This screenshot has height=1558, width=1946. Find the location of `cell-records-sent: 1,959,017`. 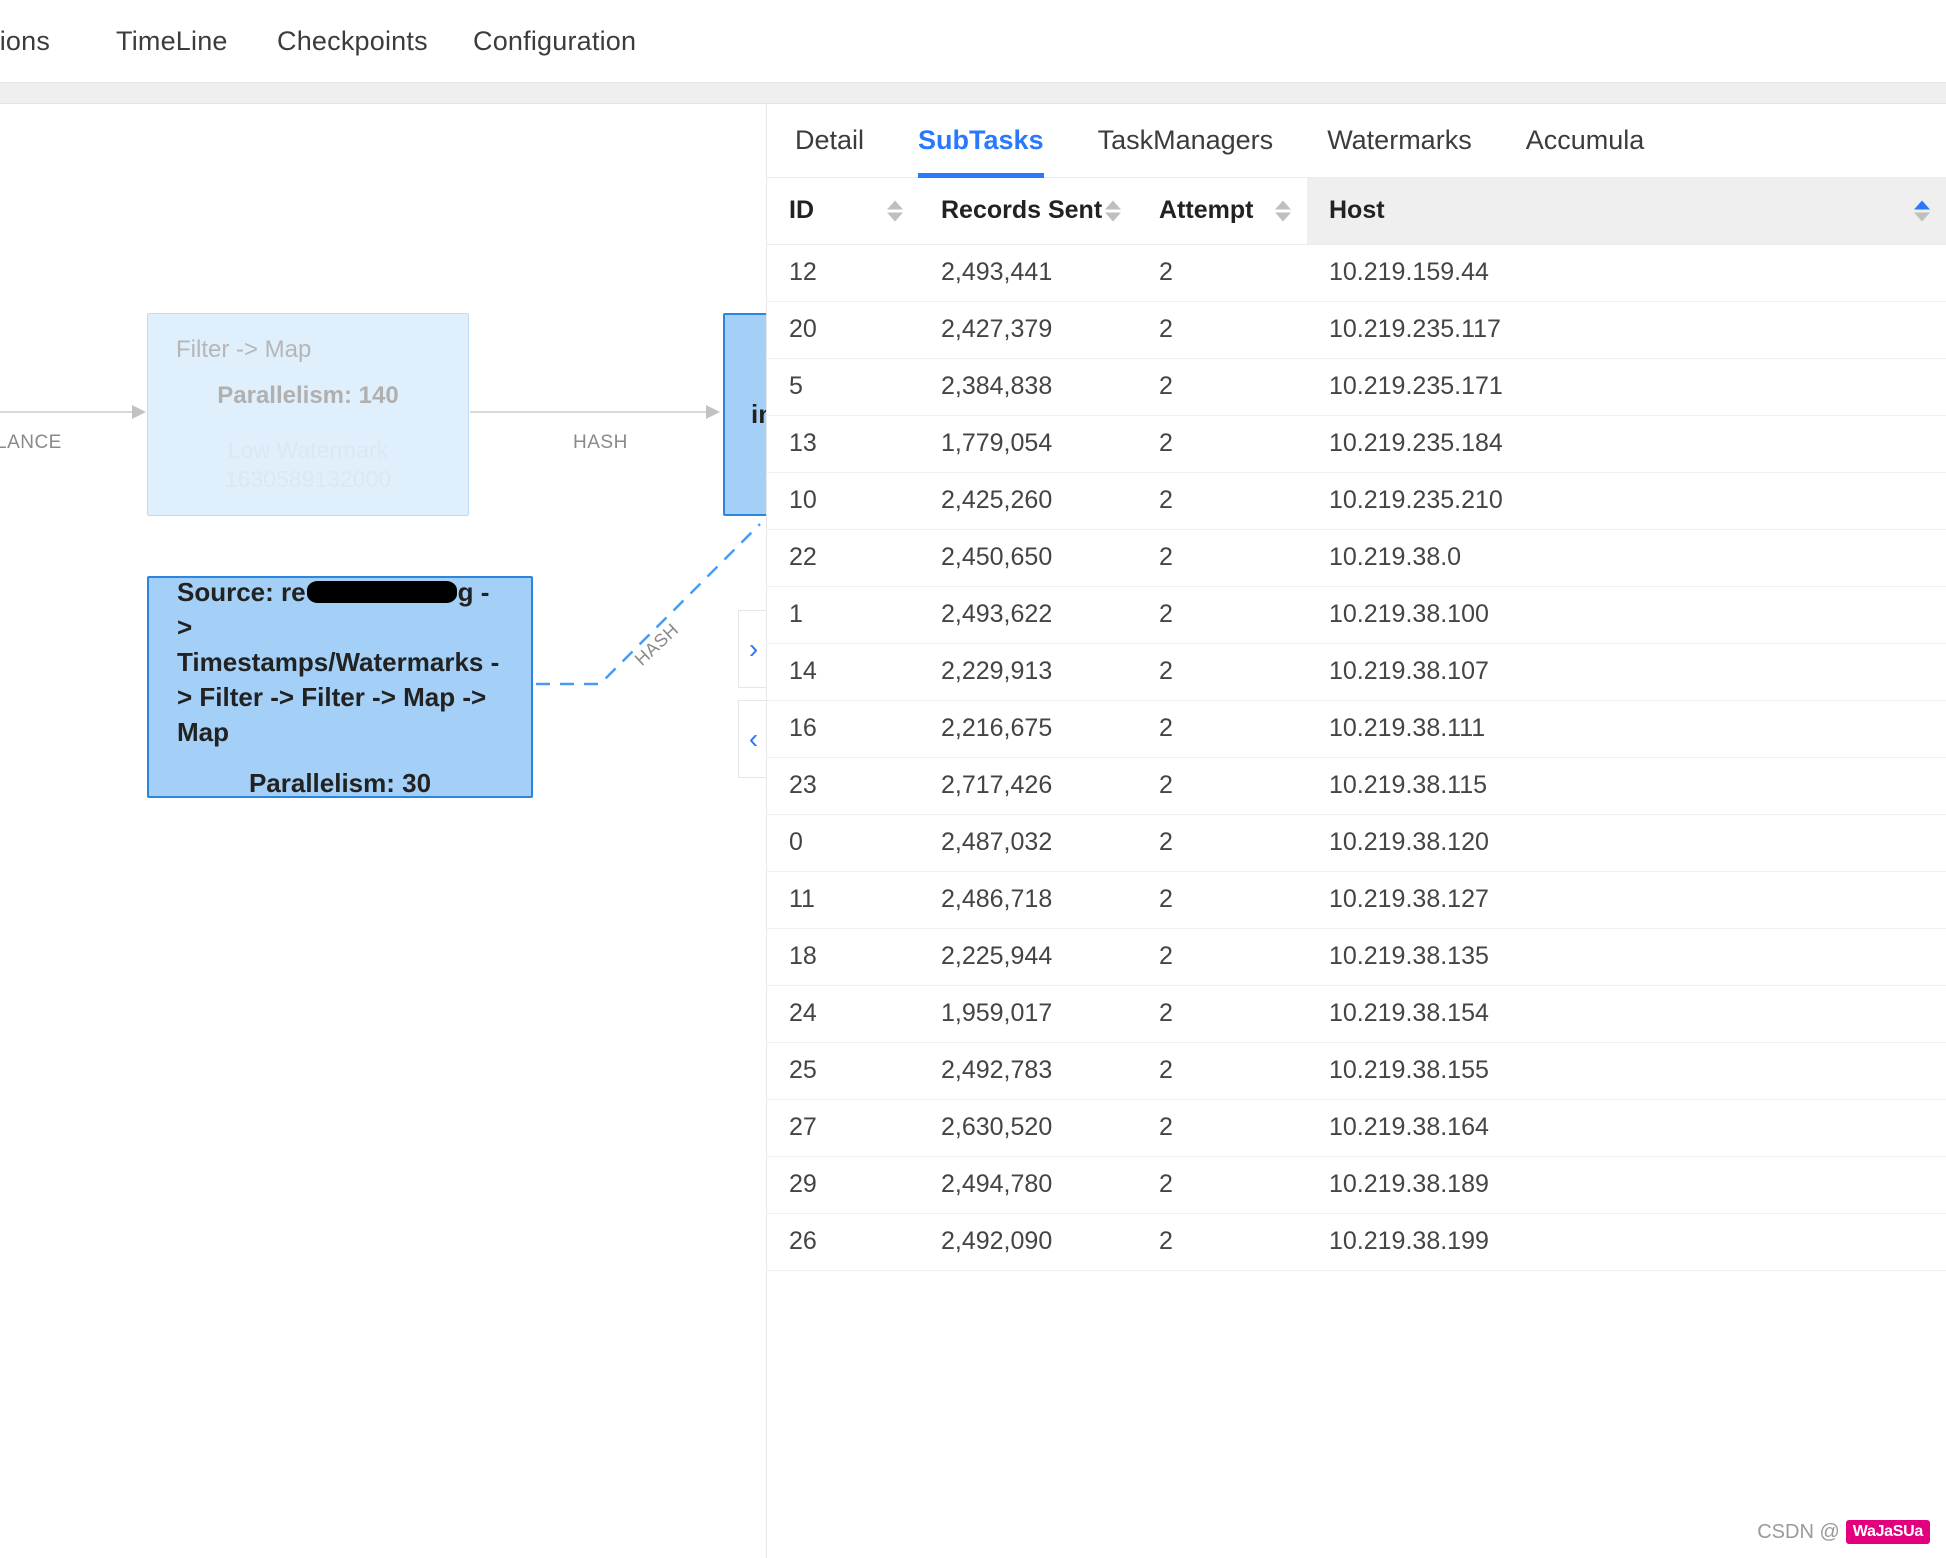

cell-records-sent: 1,959,017 is located at coordinates (1028, 1014).